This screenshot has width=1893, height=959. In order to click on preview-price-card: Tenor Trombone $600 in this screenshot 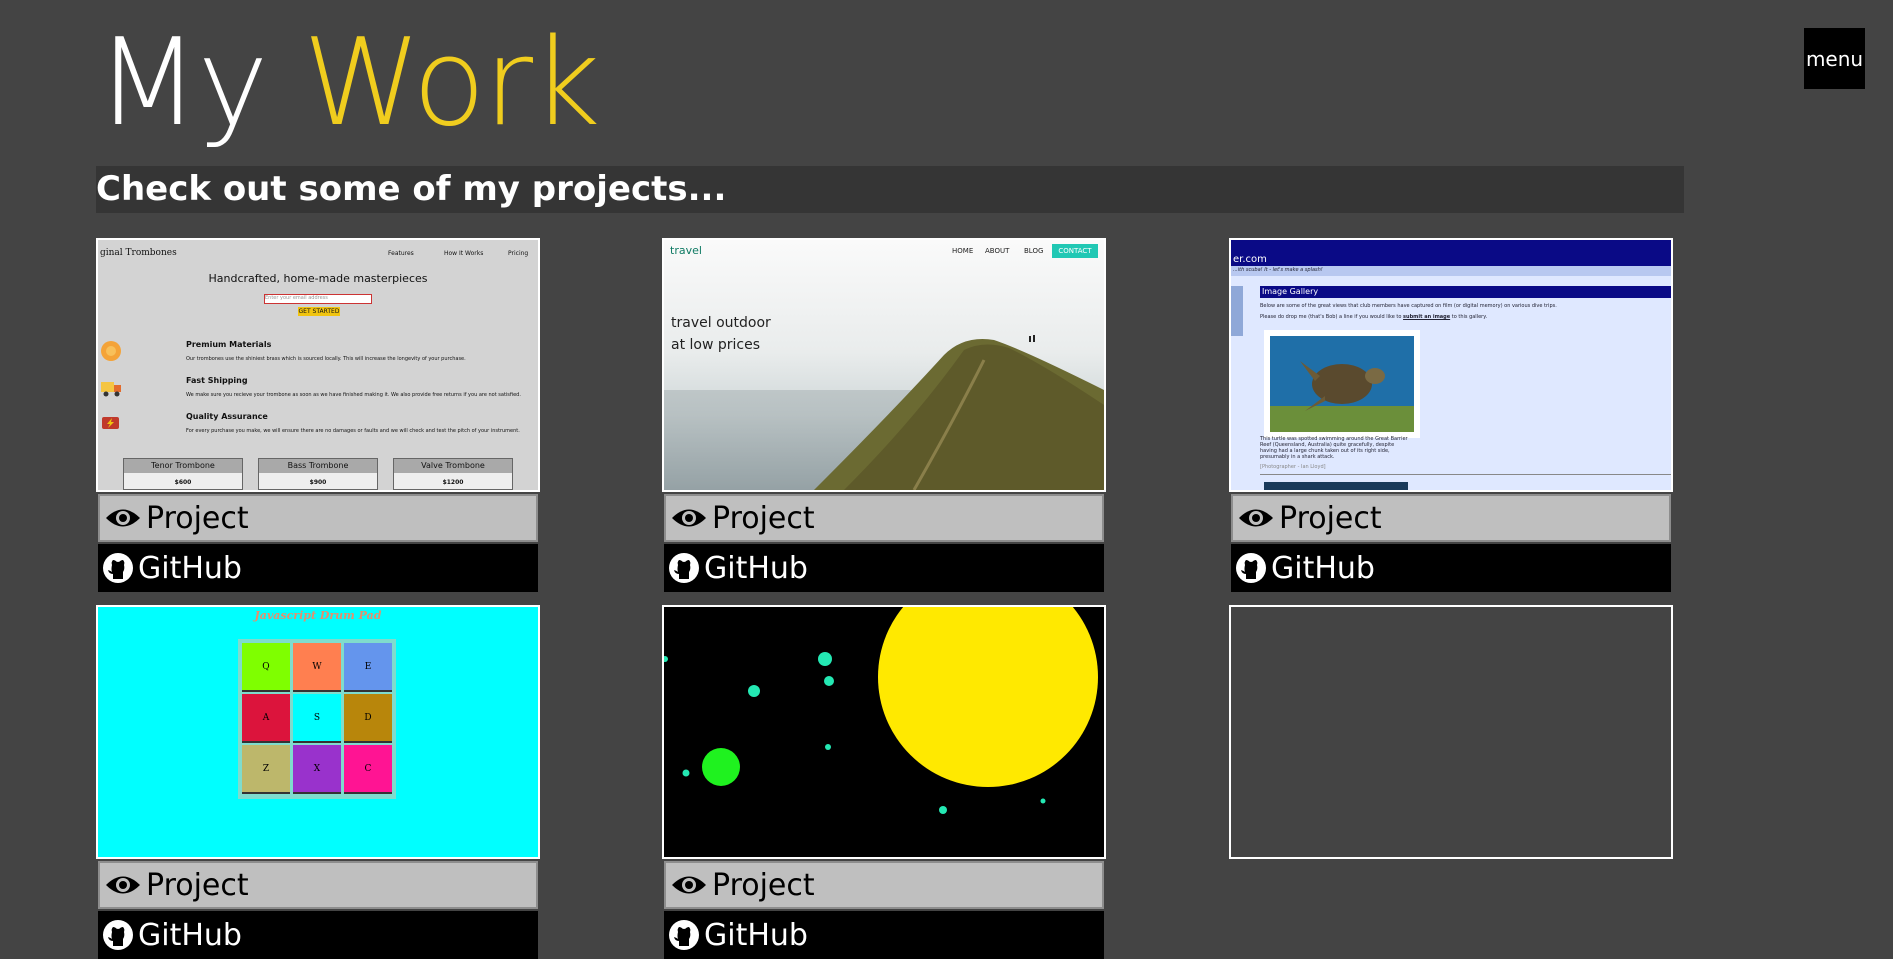, I will do `click(183, 474)`.